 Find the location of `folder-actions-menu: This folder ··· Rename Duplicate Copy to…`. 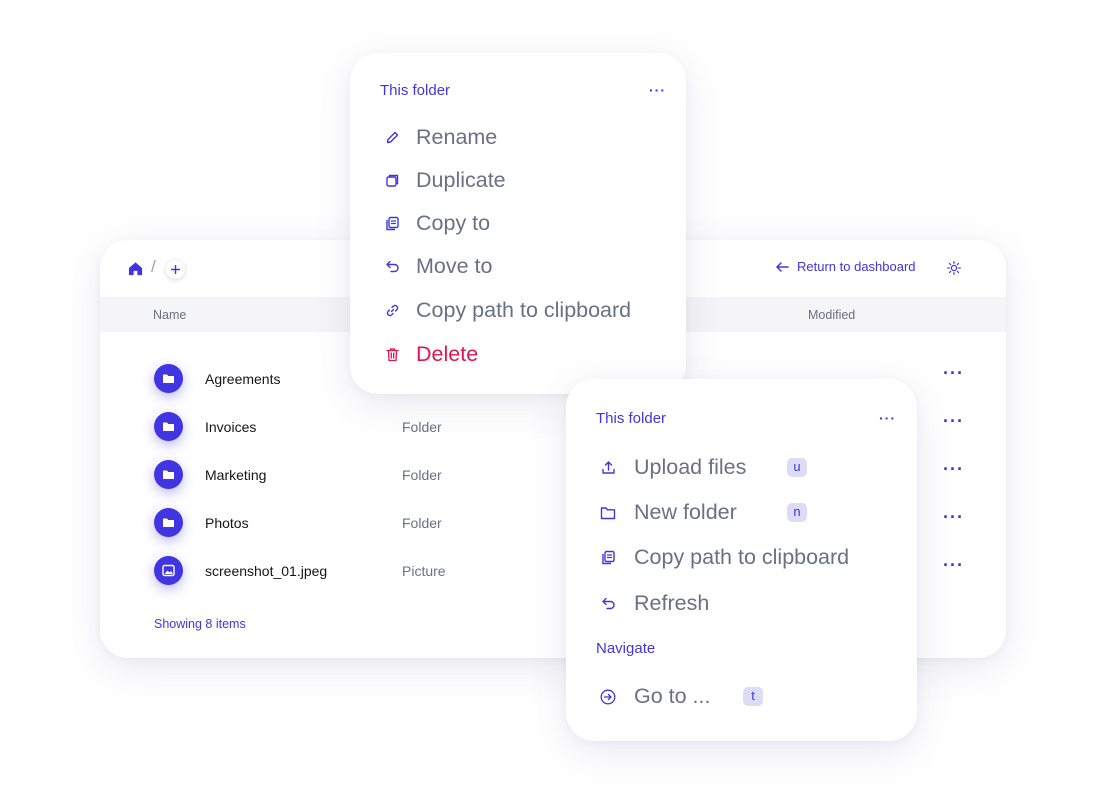

folder-actions-menu: This folder ··· Rename Duplicate Copy to… is located at coordinates (518, 223).